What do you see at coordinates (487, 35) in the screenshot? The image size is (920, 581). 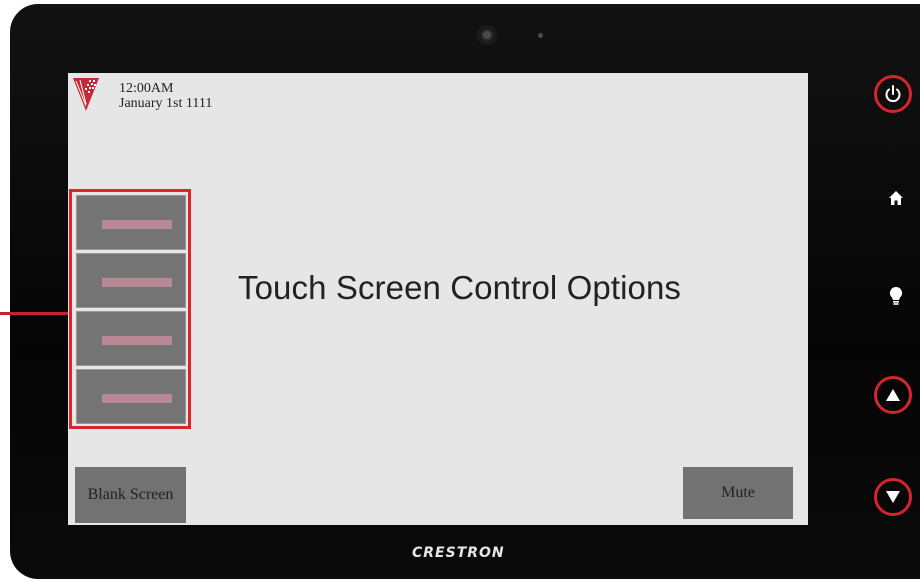 I see `camera-icon` at bounding box center [487, 35].